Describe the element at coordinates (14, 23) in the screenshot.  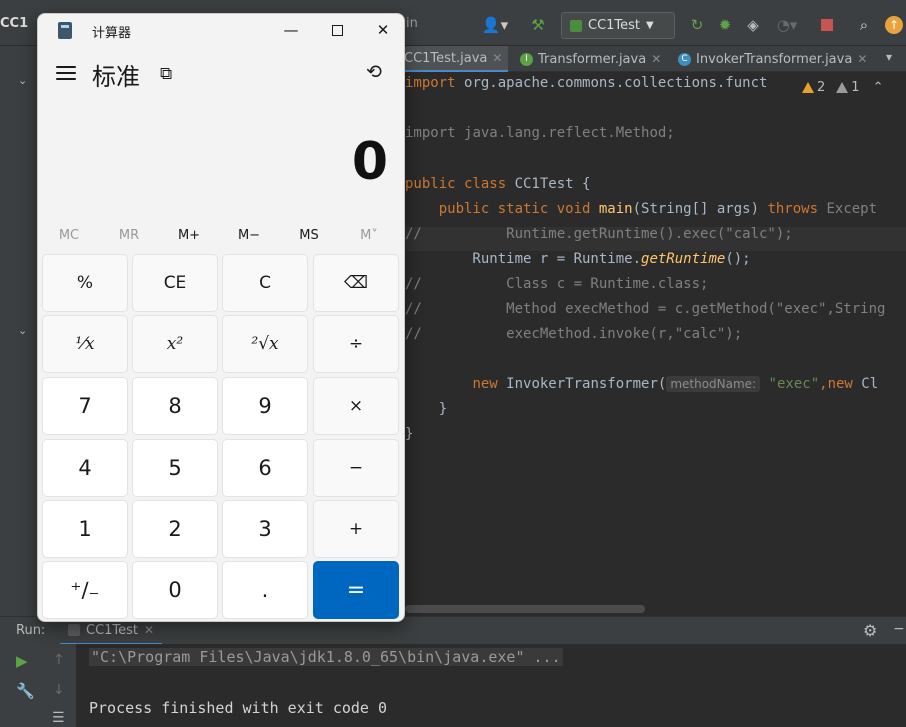
I see `project-name: CC1` at that location.